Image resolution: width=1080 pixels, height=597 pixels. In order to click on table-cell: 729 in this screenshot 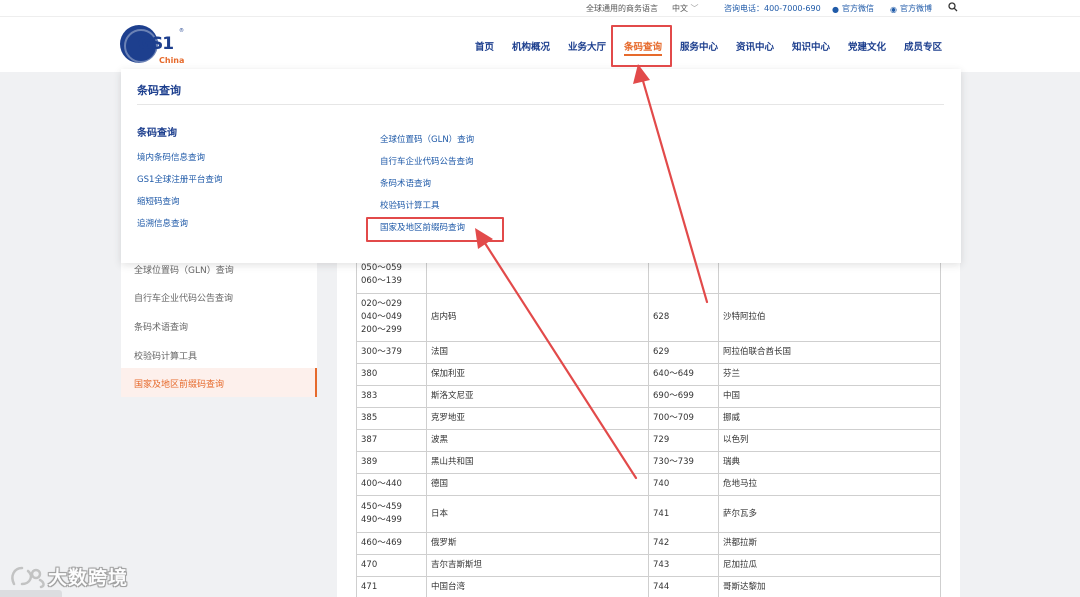, I will do `click(683, 440)`.